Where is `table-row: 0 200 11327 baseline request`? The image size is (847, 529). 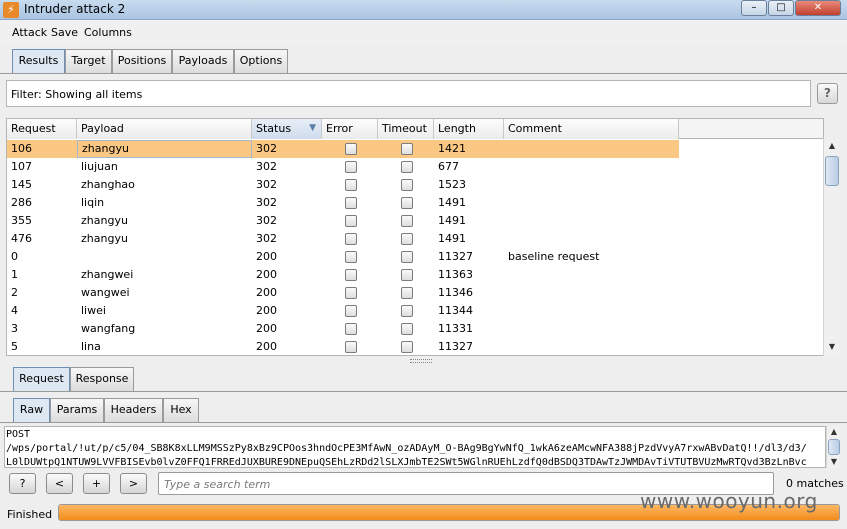 table-row: 0 200 11327 baseline request is located at coordinates (343, 257).